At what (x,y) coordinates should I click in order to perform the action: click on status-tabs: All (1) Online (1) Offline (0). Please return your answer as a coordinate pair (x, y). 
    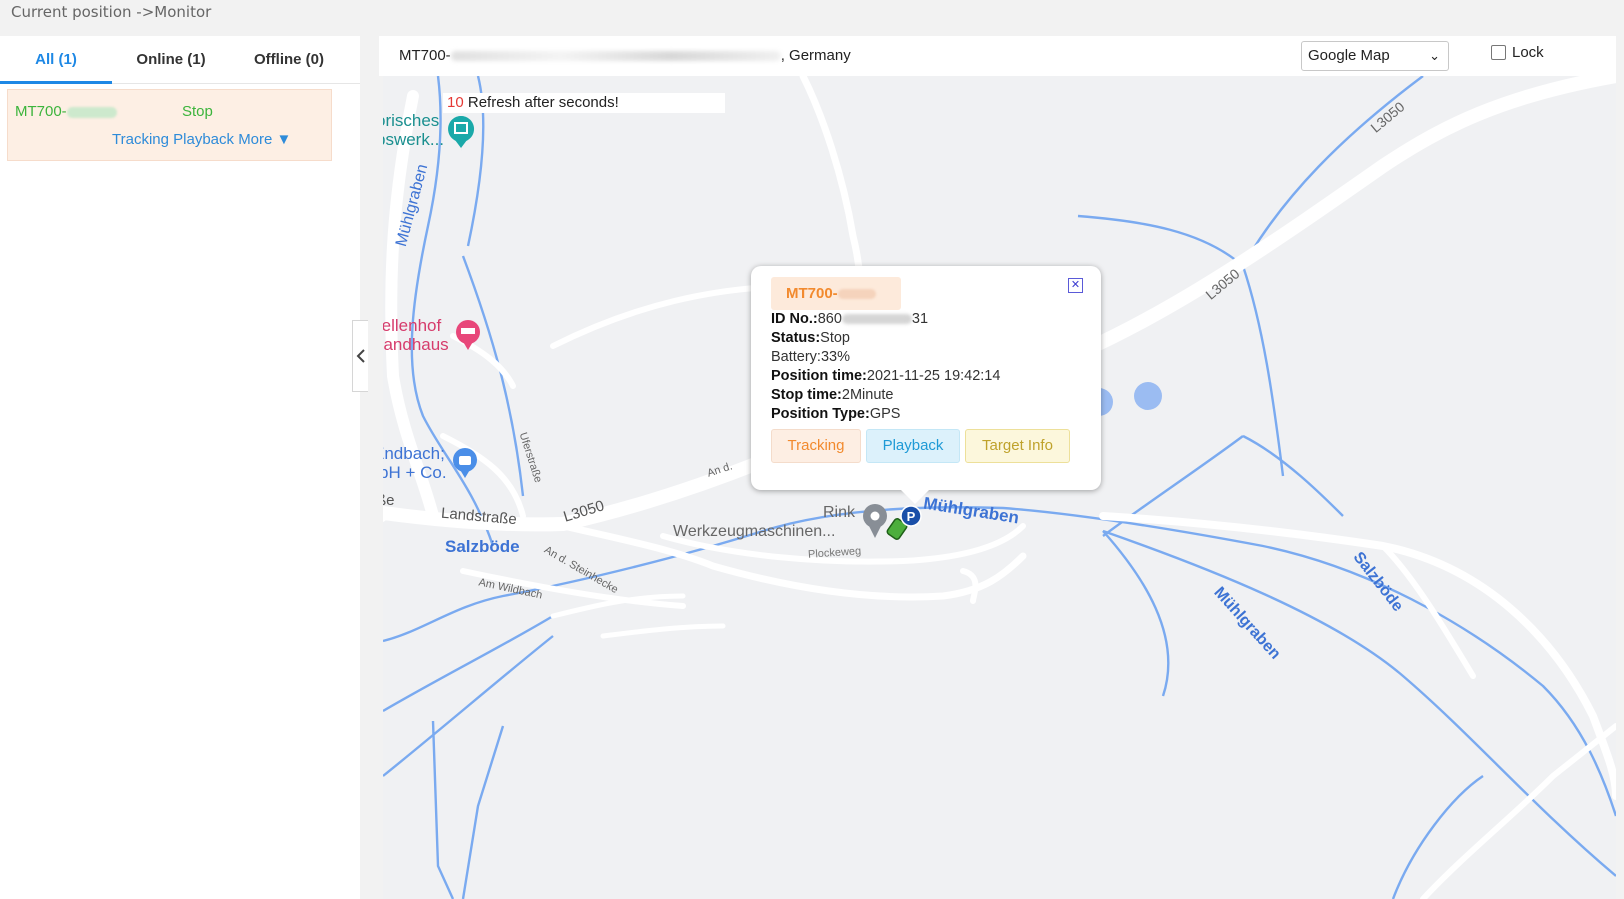
    Looking at the image, I should click on (180, 60).